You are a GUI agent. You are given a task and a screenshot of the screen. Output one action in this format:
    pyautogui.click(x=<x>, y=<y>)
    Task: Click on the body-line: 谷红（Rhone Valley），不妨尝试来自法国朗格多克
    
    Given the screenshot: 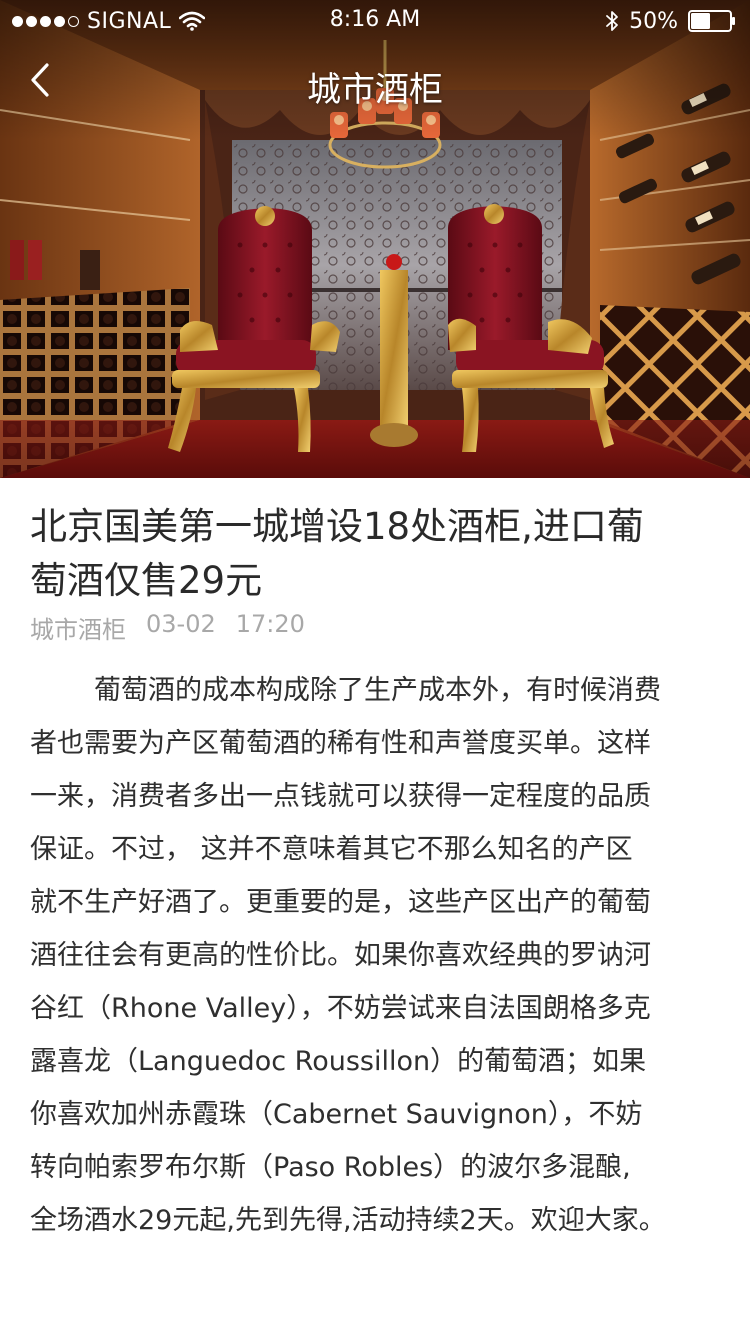 What is the action you would take?
    pyautogui.click(x=340, y=1008)
    